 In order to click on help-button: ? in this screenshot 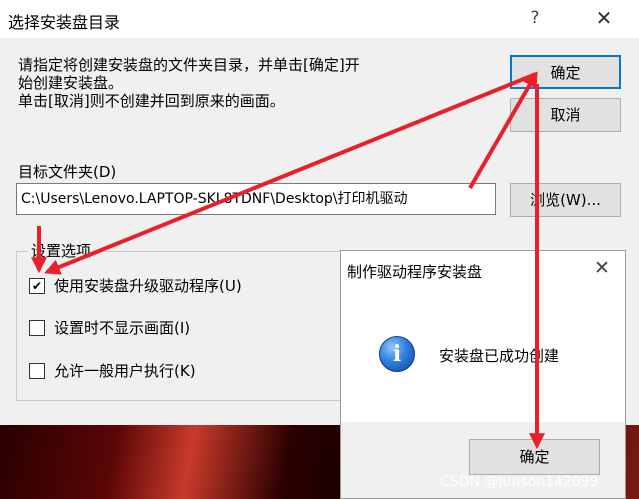, I will do `click(535, 18)`.